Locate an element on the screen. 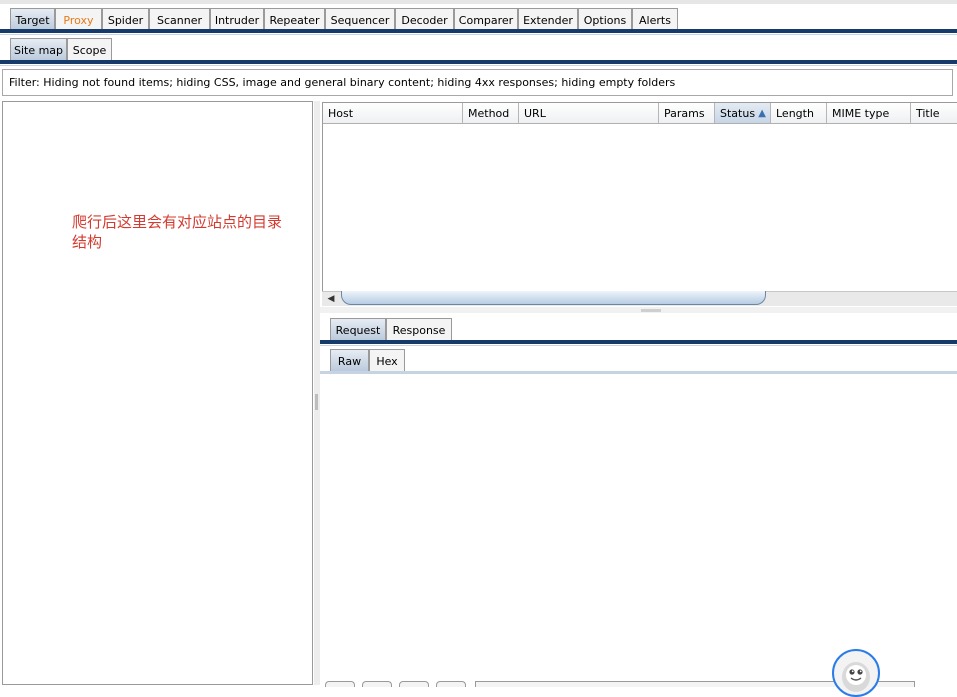 The width and height of the screenshot is (957, 697). assistant-avatar is located at coordinates (856, 673).